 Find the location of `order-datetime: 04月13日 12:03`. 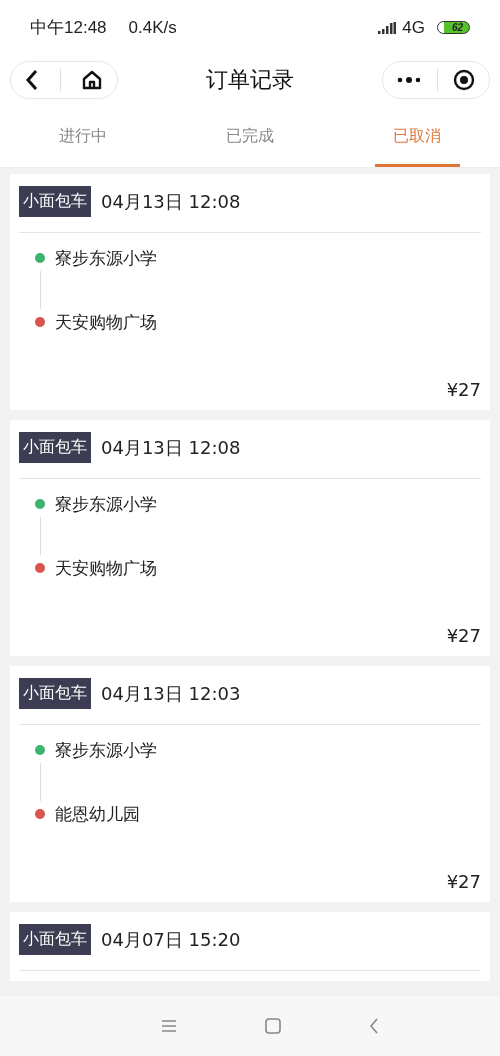

order-datetime: 04月13日 12:03 is located at coordinates (171, 693).